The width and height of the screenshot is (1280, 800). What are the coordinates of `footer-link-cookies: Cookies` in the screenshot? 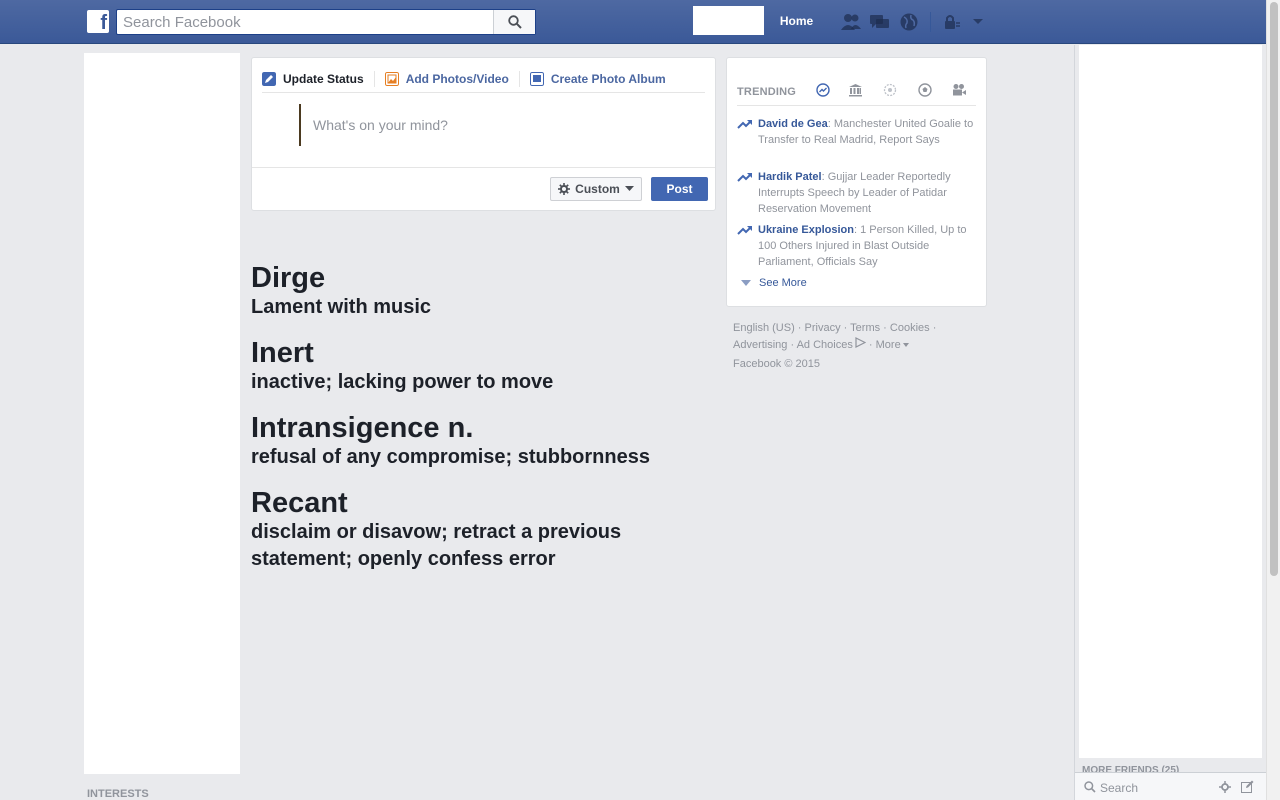 It's located at (910, 328).